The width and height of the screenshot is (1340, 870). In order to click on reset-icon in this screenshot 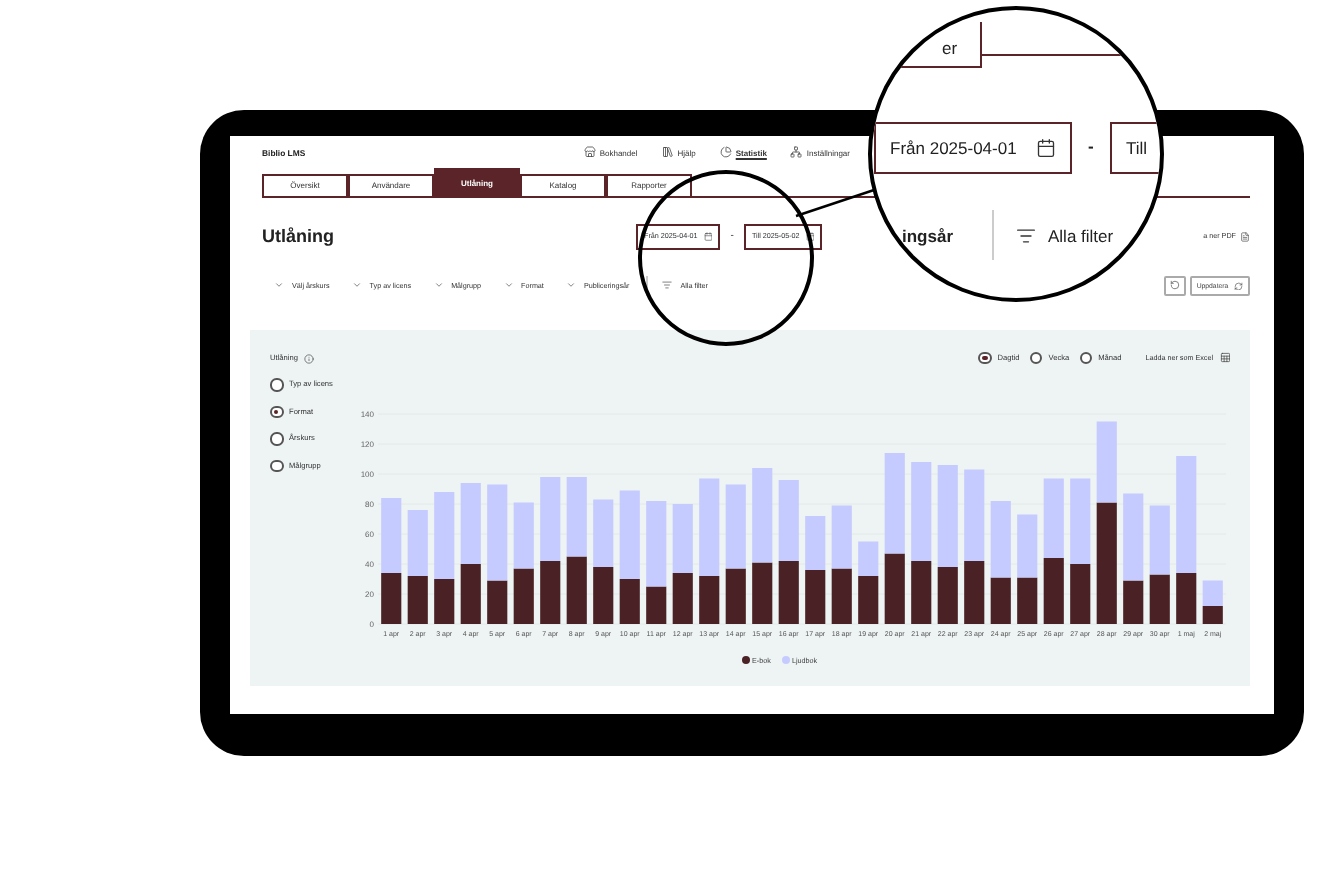, I will do `click(1175, 285)`.